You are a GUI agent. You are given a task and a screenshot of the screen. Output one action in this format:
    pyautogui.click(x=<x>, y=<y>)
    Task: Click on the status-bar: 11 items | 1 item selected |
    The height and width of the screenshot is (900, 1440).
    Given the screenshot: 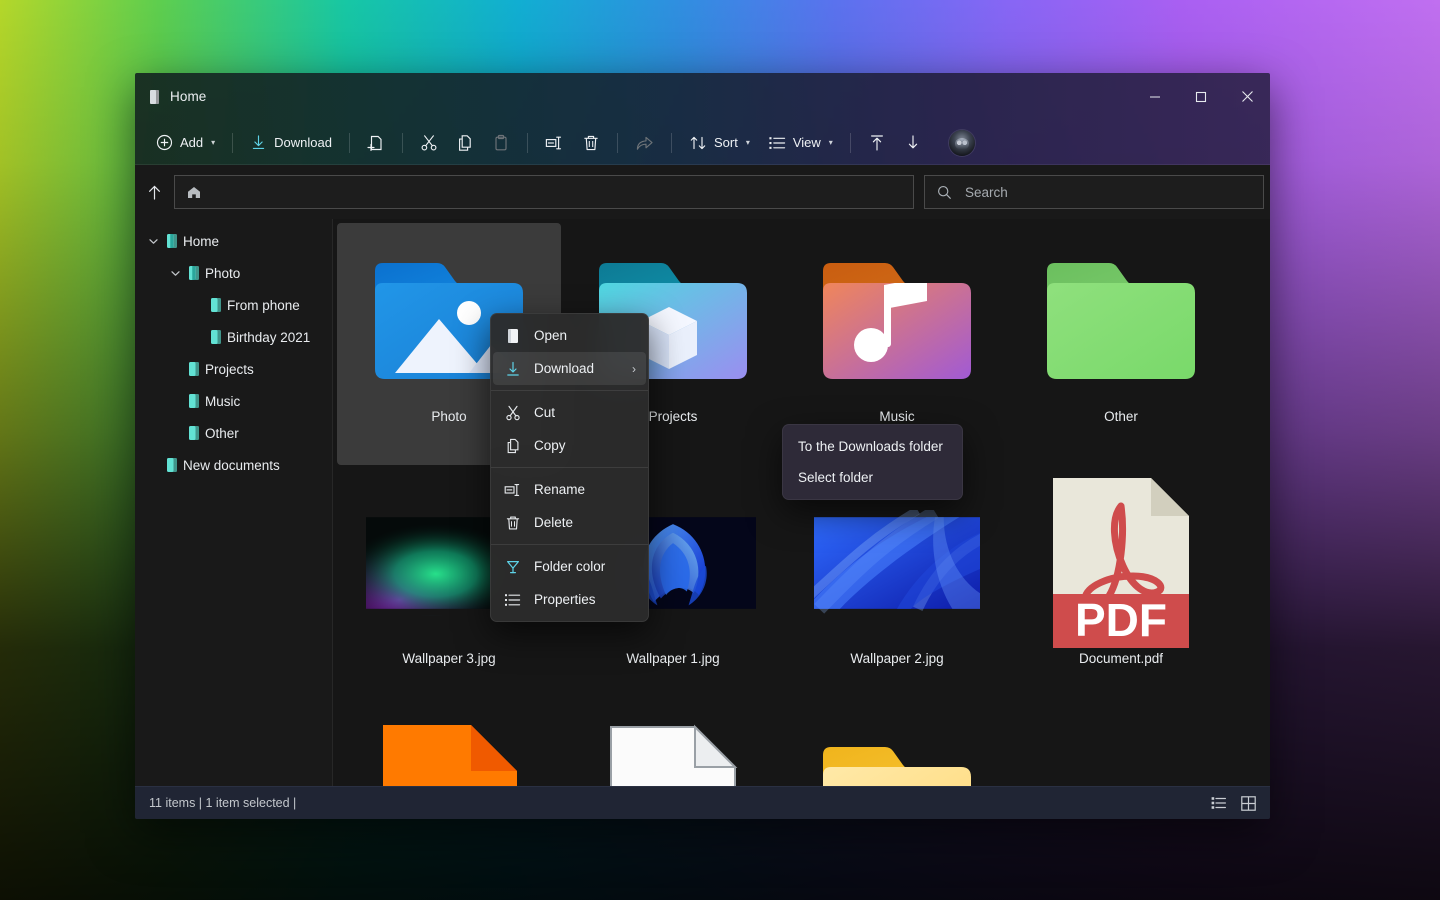 What is the action you would take?
    pyautogui.click(x=702, y=802)
    